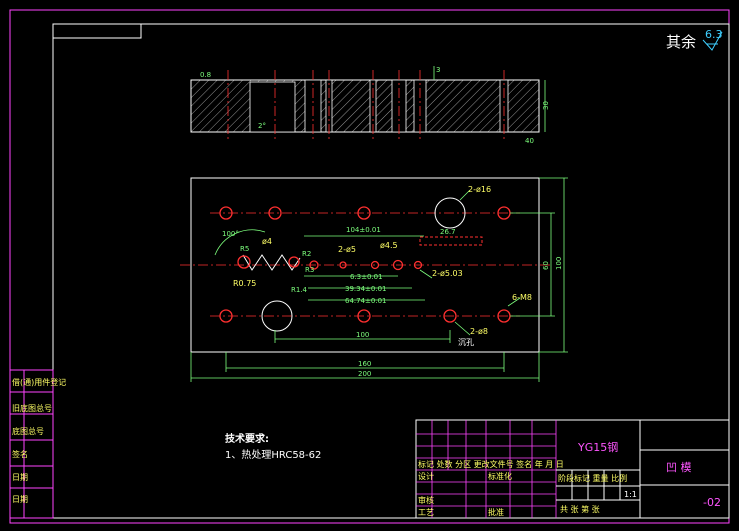 The image size is (739, 531). Describe the element at coordinates (714, 34) in the screenshot. I see `roughness-value: 6.3` at that location.